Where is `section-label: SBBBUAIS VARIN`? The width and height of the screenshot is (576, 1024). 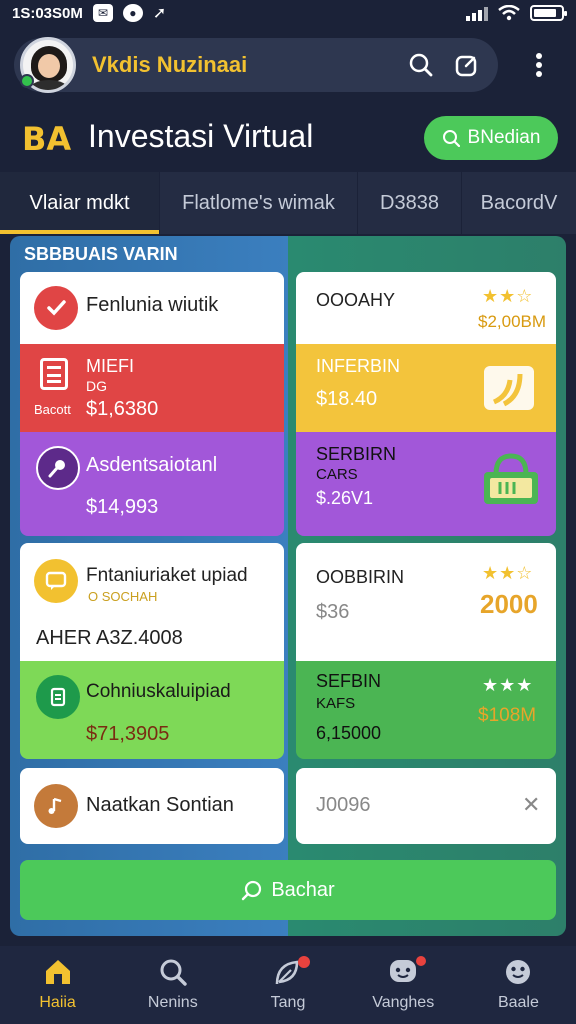 section-label: SBBBUAIS VARIN is located at coordinates (101, 254).